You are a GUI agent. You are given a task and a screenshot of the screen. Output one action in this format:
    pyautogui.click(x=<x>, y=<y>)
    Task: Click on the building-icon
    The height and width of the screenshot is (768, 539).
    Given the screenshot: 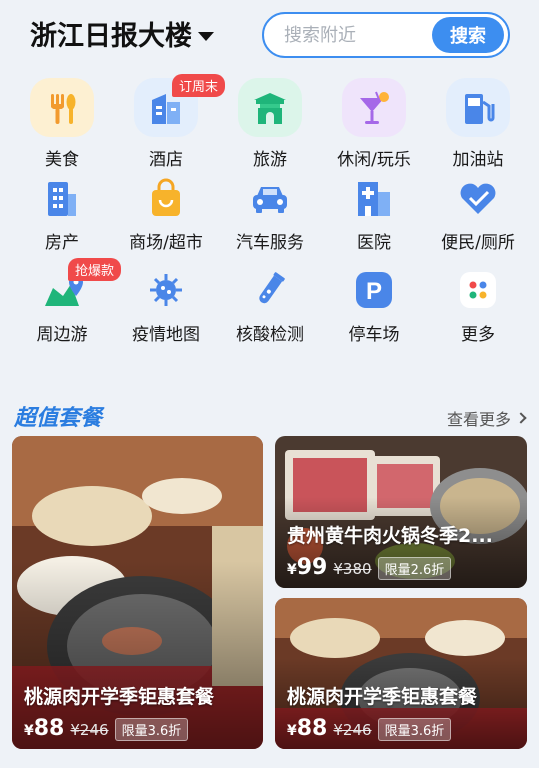 What is the action you would take?
    pyautogui.click(x=62, y=198)
    